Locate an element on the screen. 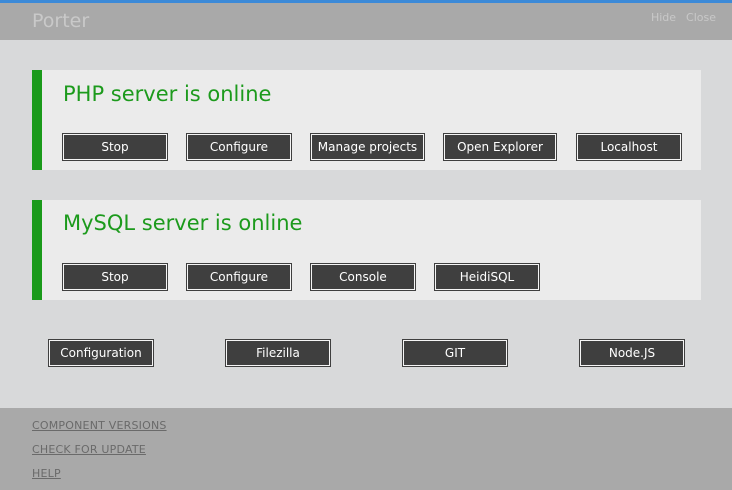 This screenshot has width=732, height=490. php-manage-projects-button: Manage projects is located at coordinates (367, 147).